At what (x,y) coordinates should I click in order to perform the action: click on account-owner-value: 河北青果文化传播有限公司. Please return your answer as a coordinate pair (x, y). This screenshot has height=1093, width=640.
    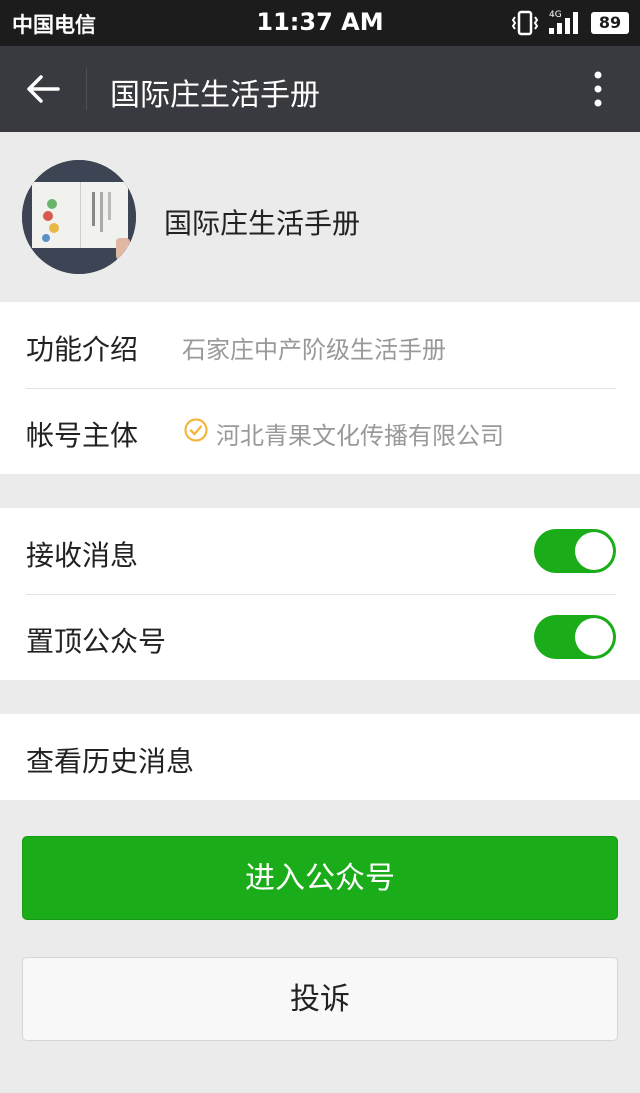
    Looking at the image, I should click on (360, 433).